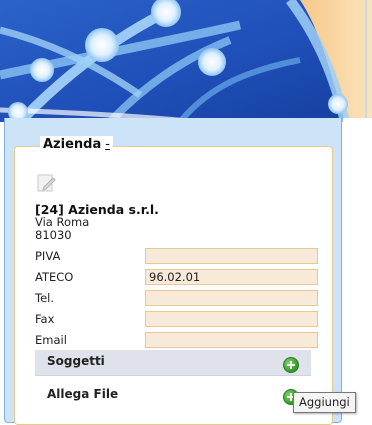  Describe the element at coordinates (357, 271) in the screenshot. I see `right-gutter` at that location.